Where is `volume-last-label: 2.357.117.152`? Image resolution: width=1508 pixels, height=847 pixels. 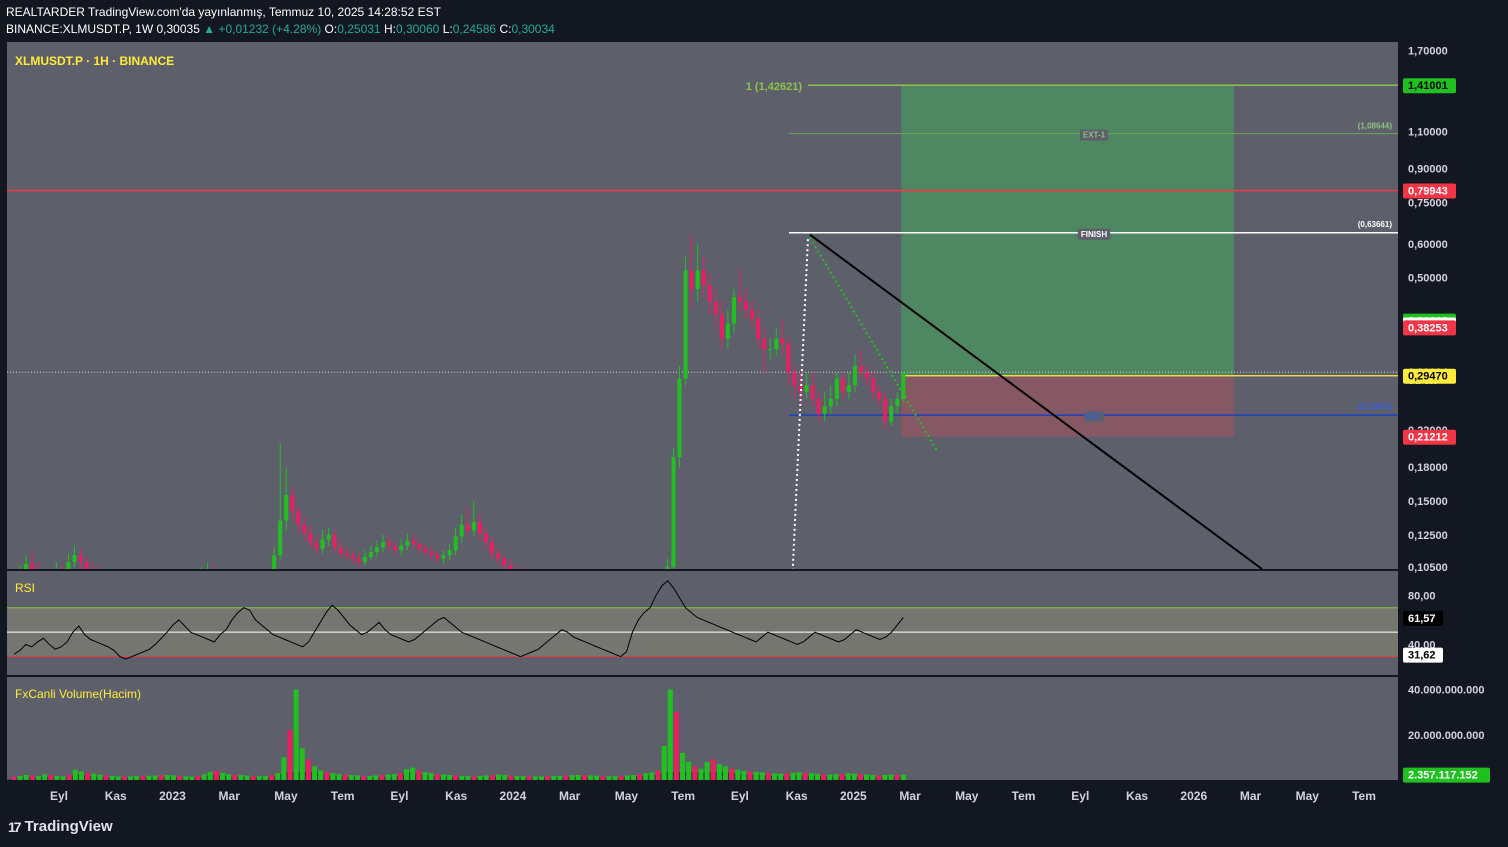
volume-last-label: 2.357.117.152 is located at coordinates (1443, 776).